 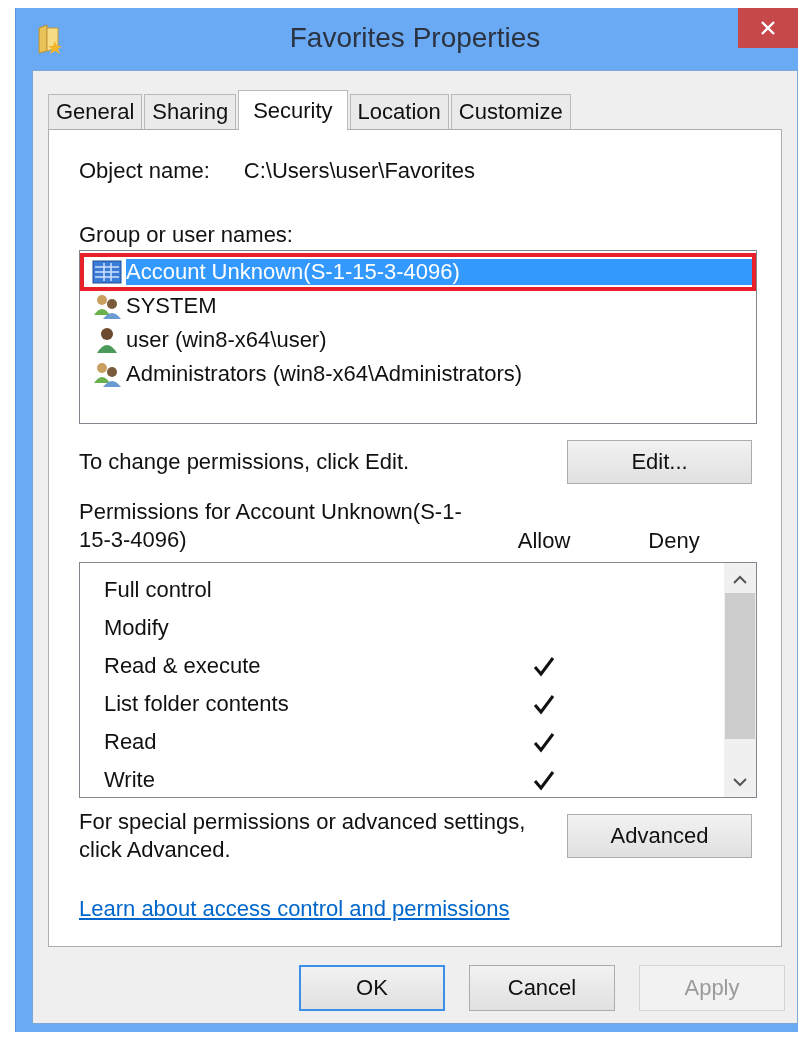 I want to click on list-item: SYSTEM, so click(x=418, y=306).